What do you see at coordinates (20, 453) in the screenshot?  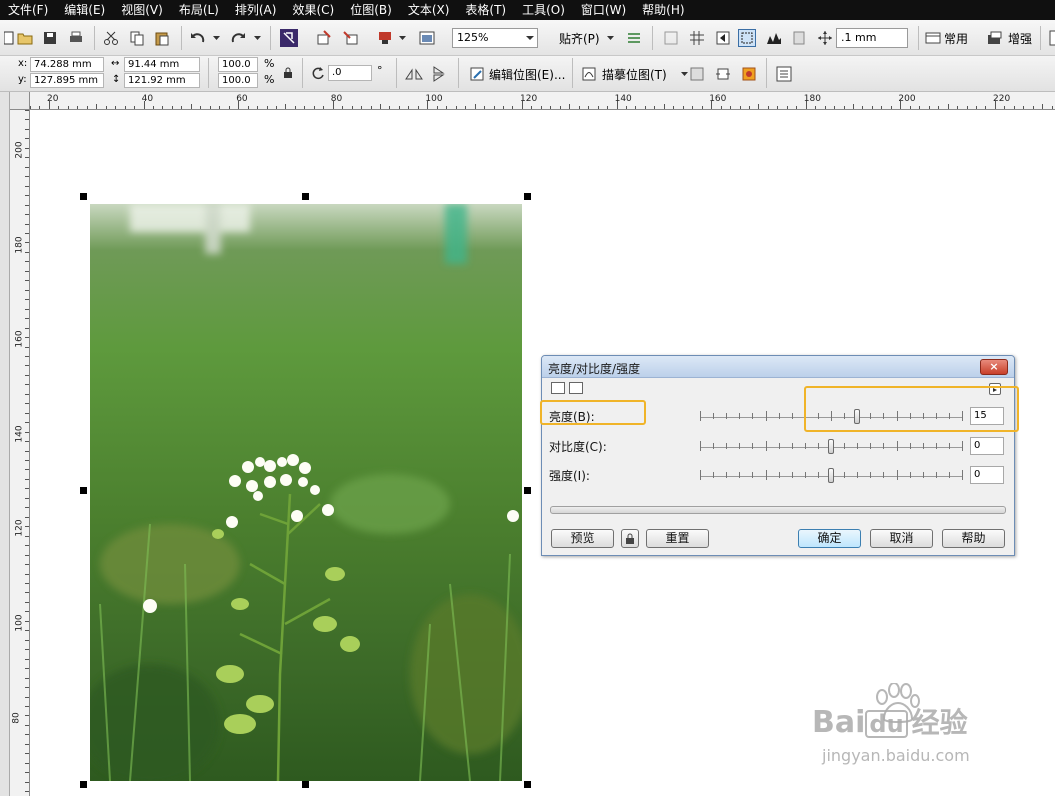 I see `vertical-ruler: 200 180 160 140 120 100 80` at bounding box center [20, 453].